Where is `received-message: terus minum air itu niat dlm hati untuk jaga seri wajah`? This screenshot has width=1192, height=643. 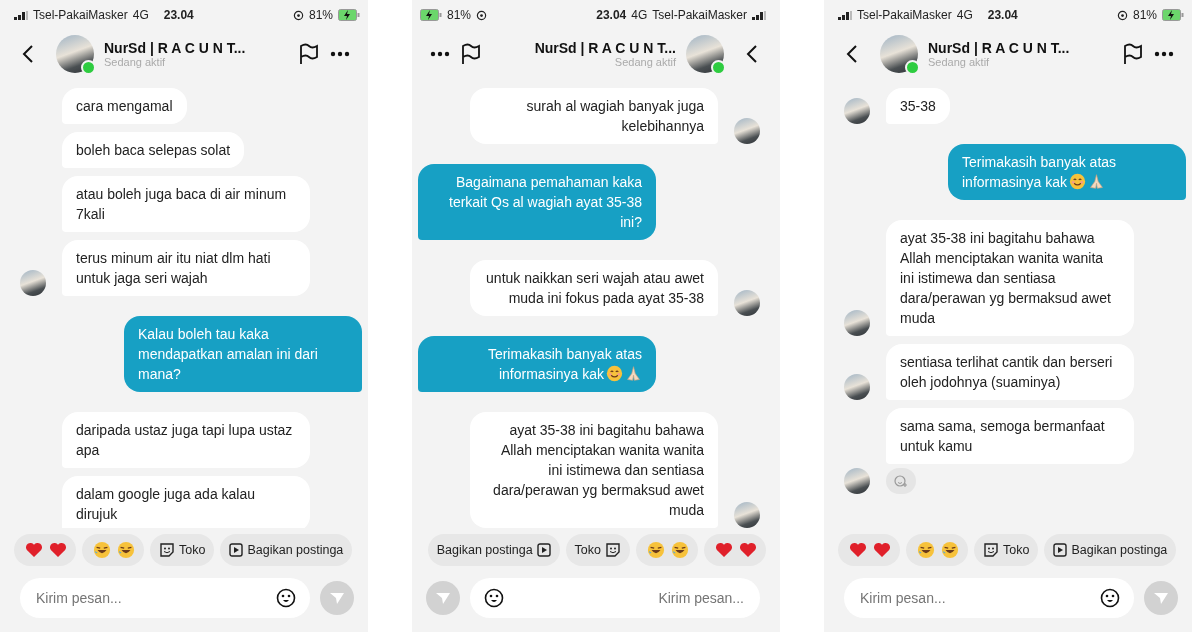 received-message: terus minum air itu niat dlm hati untuk jaga seri wajah is located at coordinates (186, 268).